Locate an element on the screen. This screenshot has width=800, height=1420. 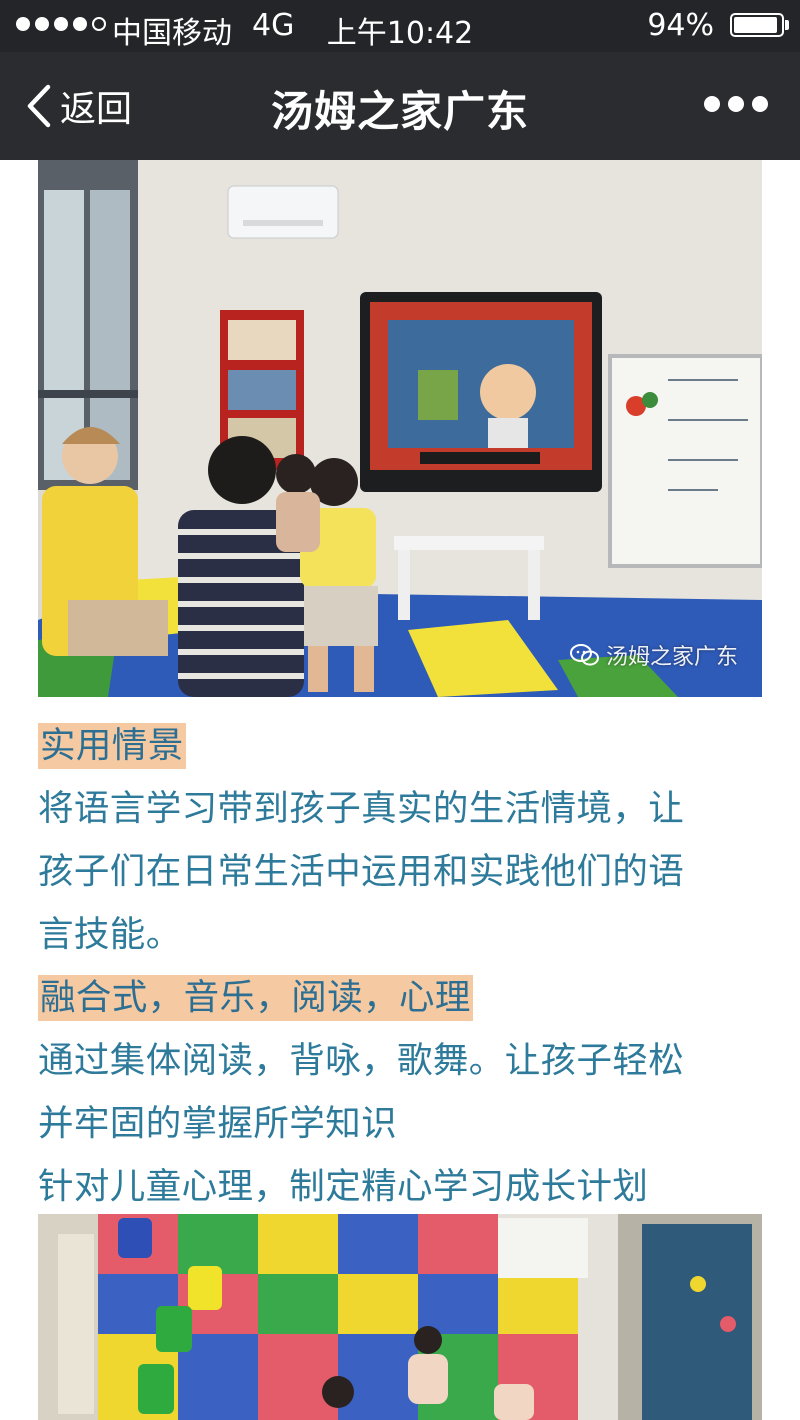
paragraph-line: 并牢固的掌握所学知识 is located at coordinates (218, 1123).